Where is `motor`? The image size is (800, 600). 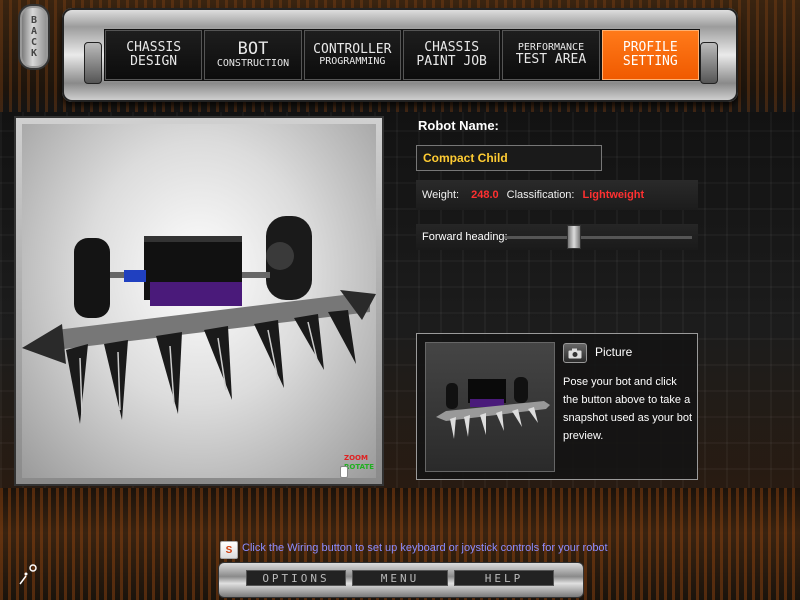
motor is located at coordinates (135, 276).